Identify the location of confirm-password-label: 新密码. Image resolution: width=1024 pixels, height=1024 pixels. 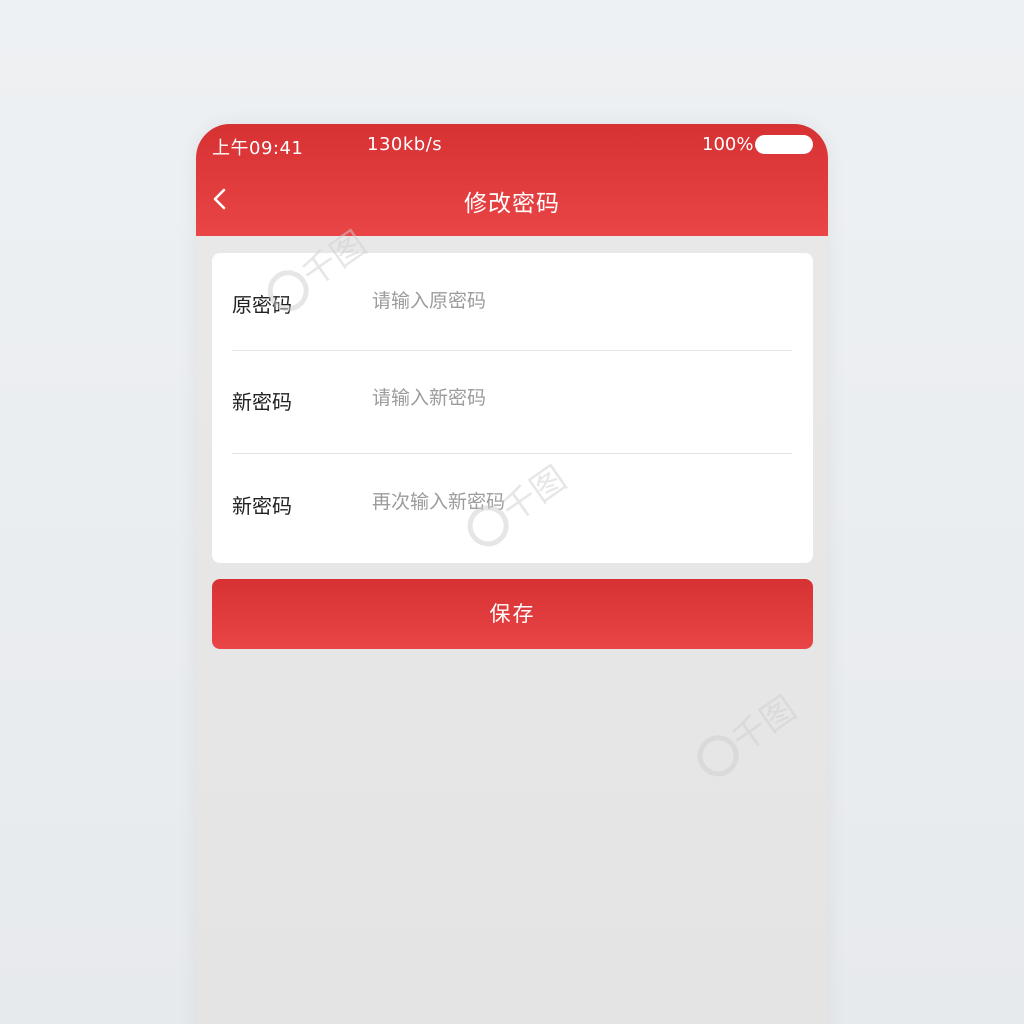
(262, 506).